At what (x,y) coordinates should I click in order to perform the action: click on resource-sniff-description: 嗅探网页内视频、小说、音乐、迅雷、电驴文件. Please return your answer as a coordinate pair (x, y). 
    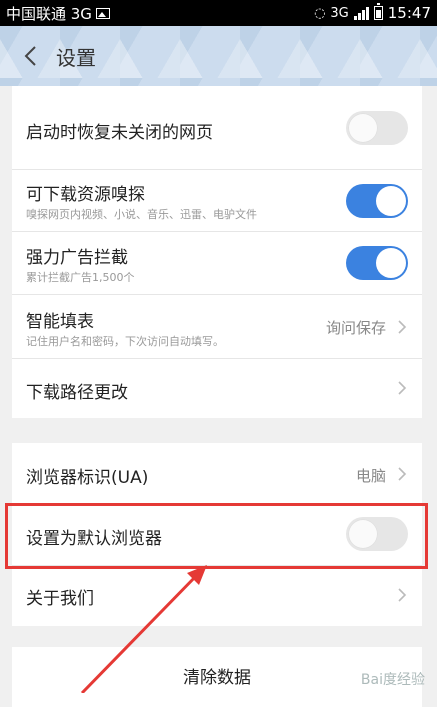
    Looking at the image, I should click on (141, 214).